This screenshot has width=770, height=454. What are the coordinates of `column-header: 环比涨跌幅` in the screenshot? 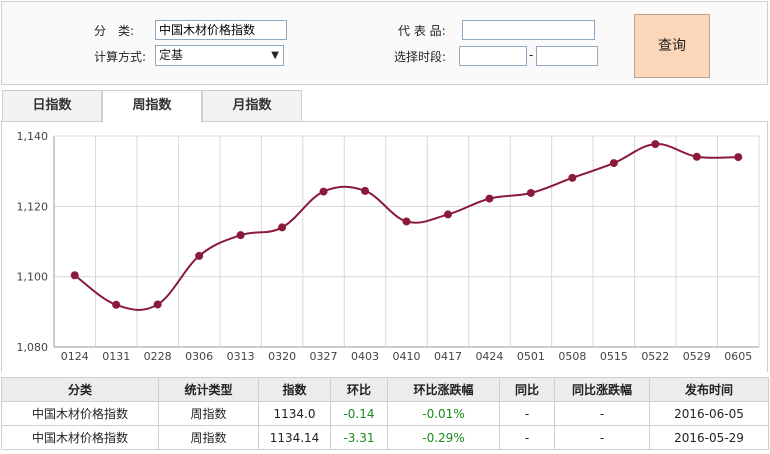 It's located at (443, 389).